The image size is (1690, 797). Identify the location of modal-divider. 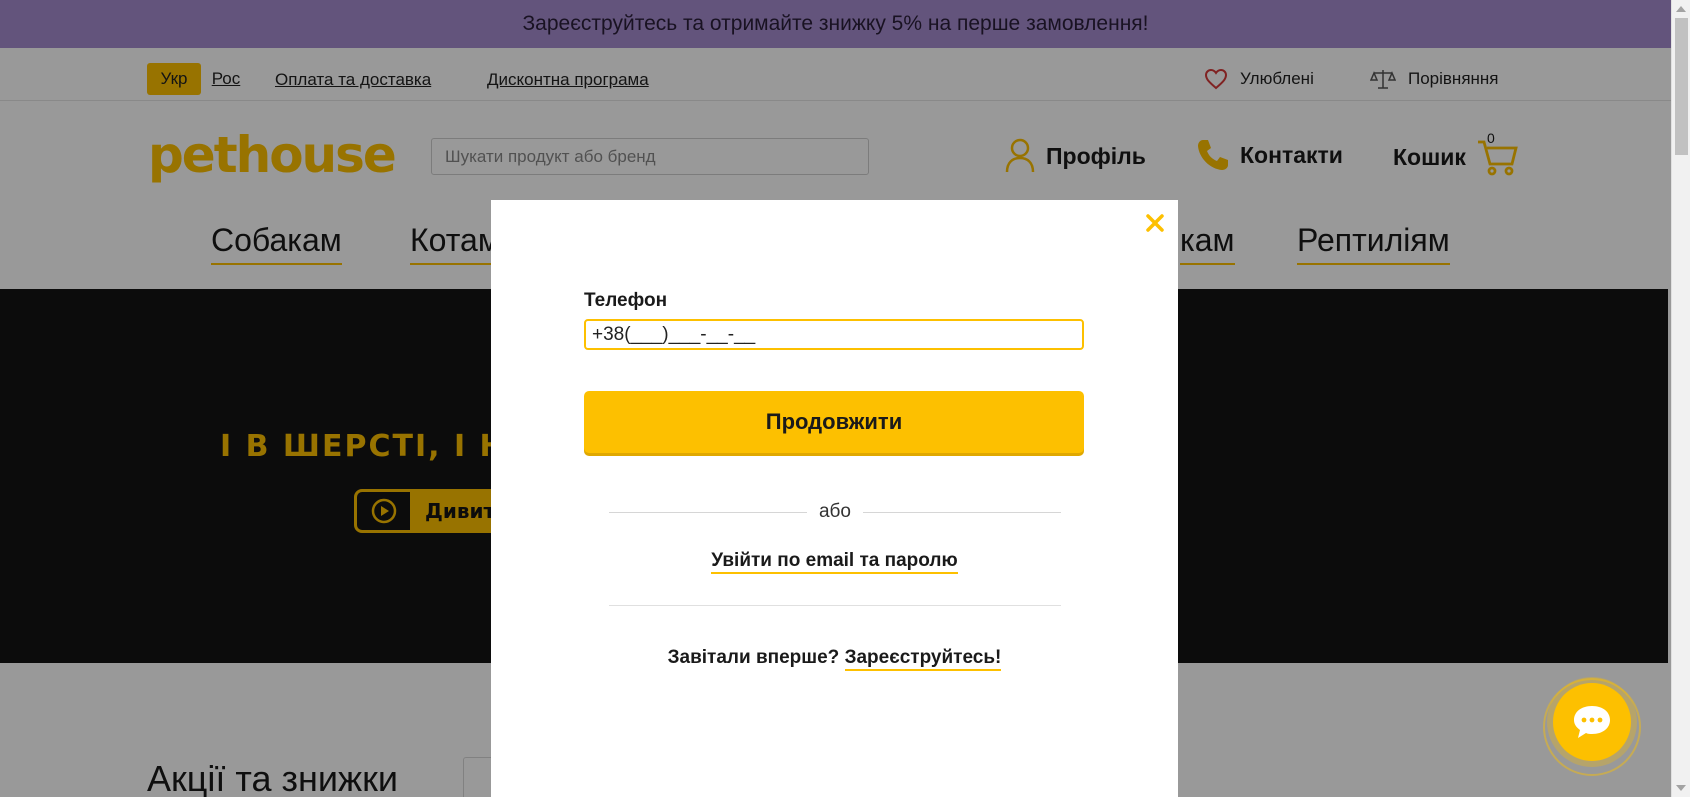
(835, 605).